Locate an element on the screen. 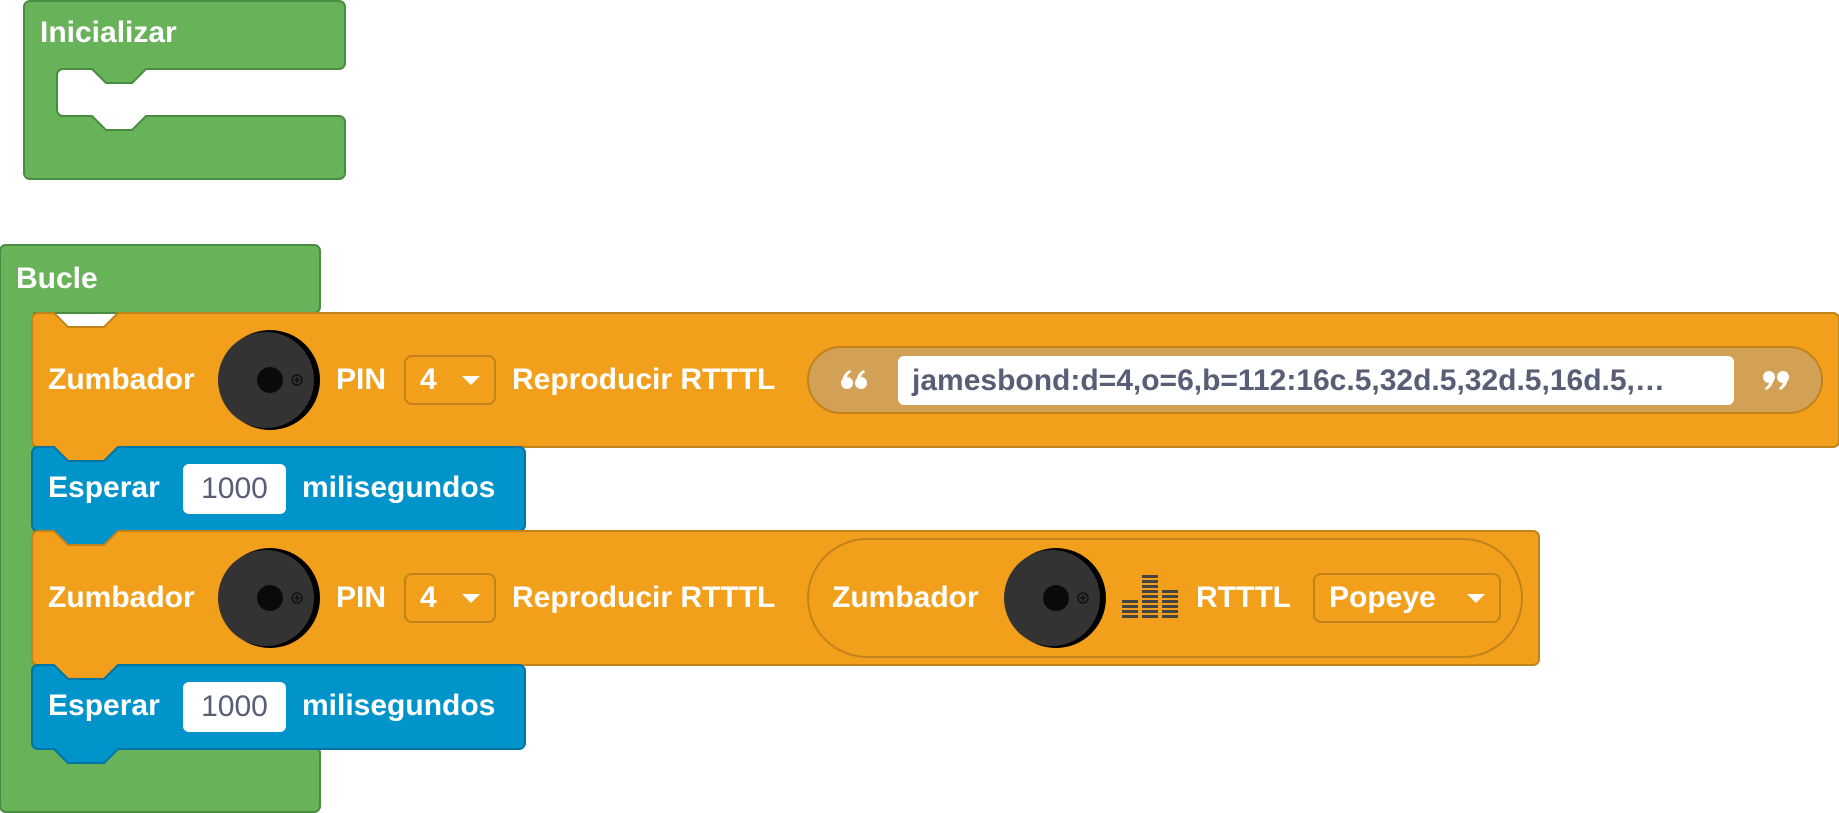 This screenshot has height=813, width=1839. melody-value: Popeye is located at coordinates (1382, 597).